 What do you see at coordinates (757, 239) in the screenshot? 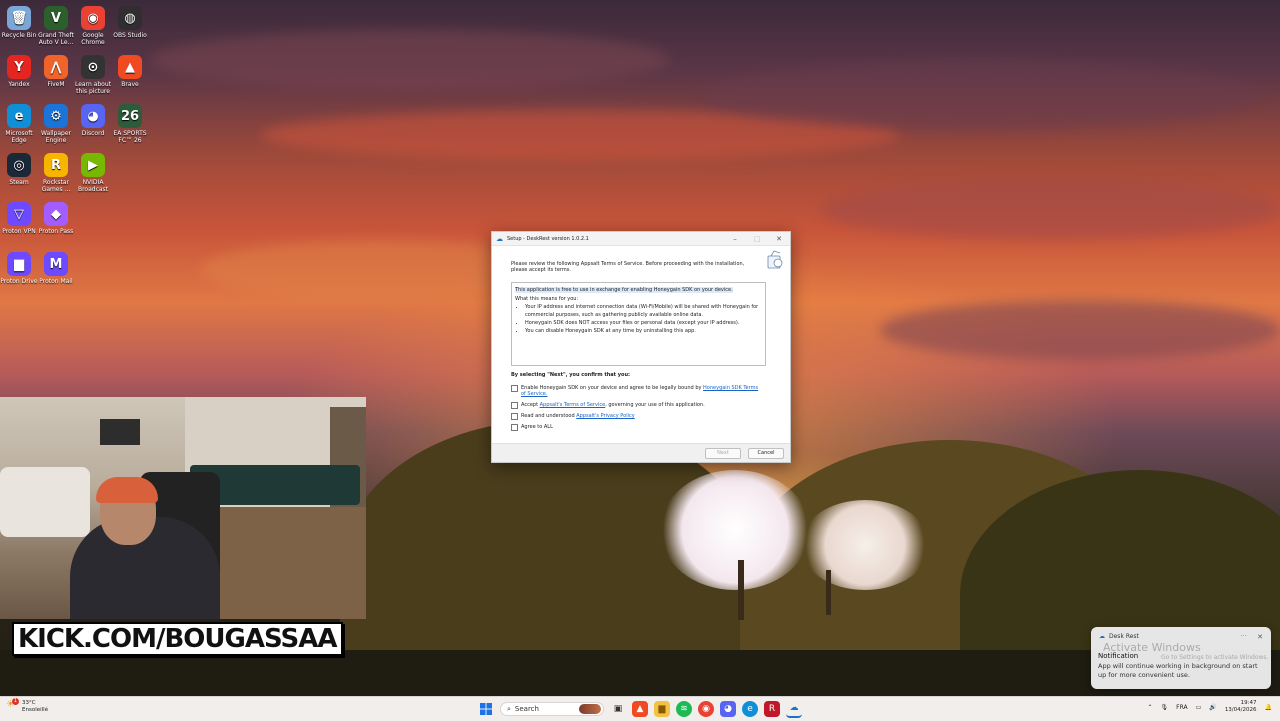
I see `maximize-icon: □` at bounding box center [757, 239].